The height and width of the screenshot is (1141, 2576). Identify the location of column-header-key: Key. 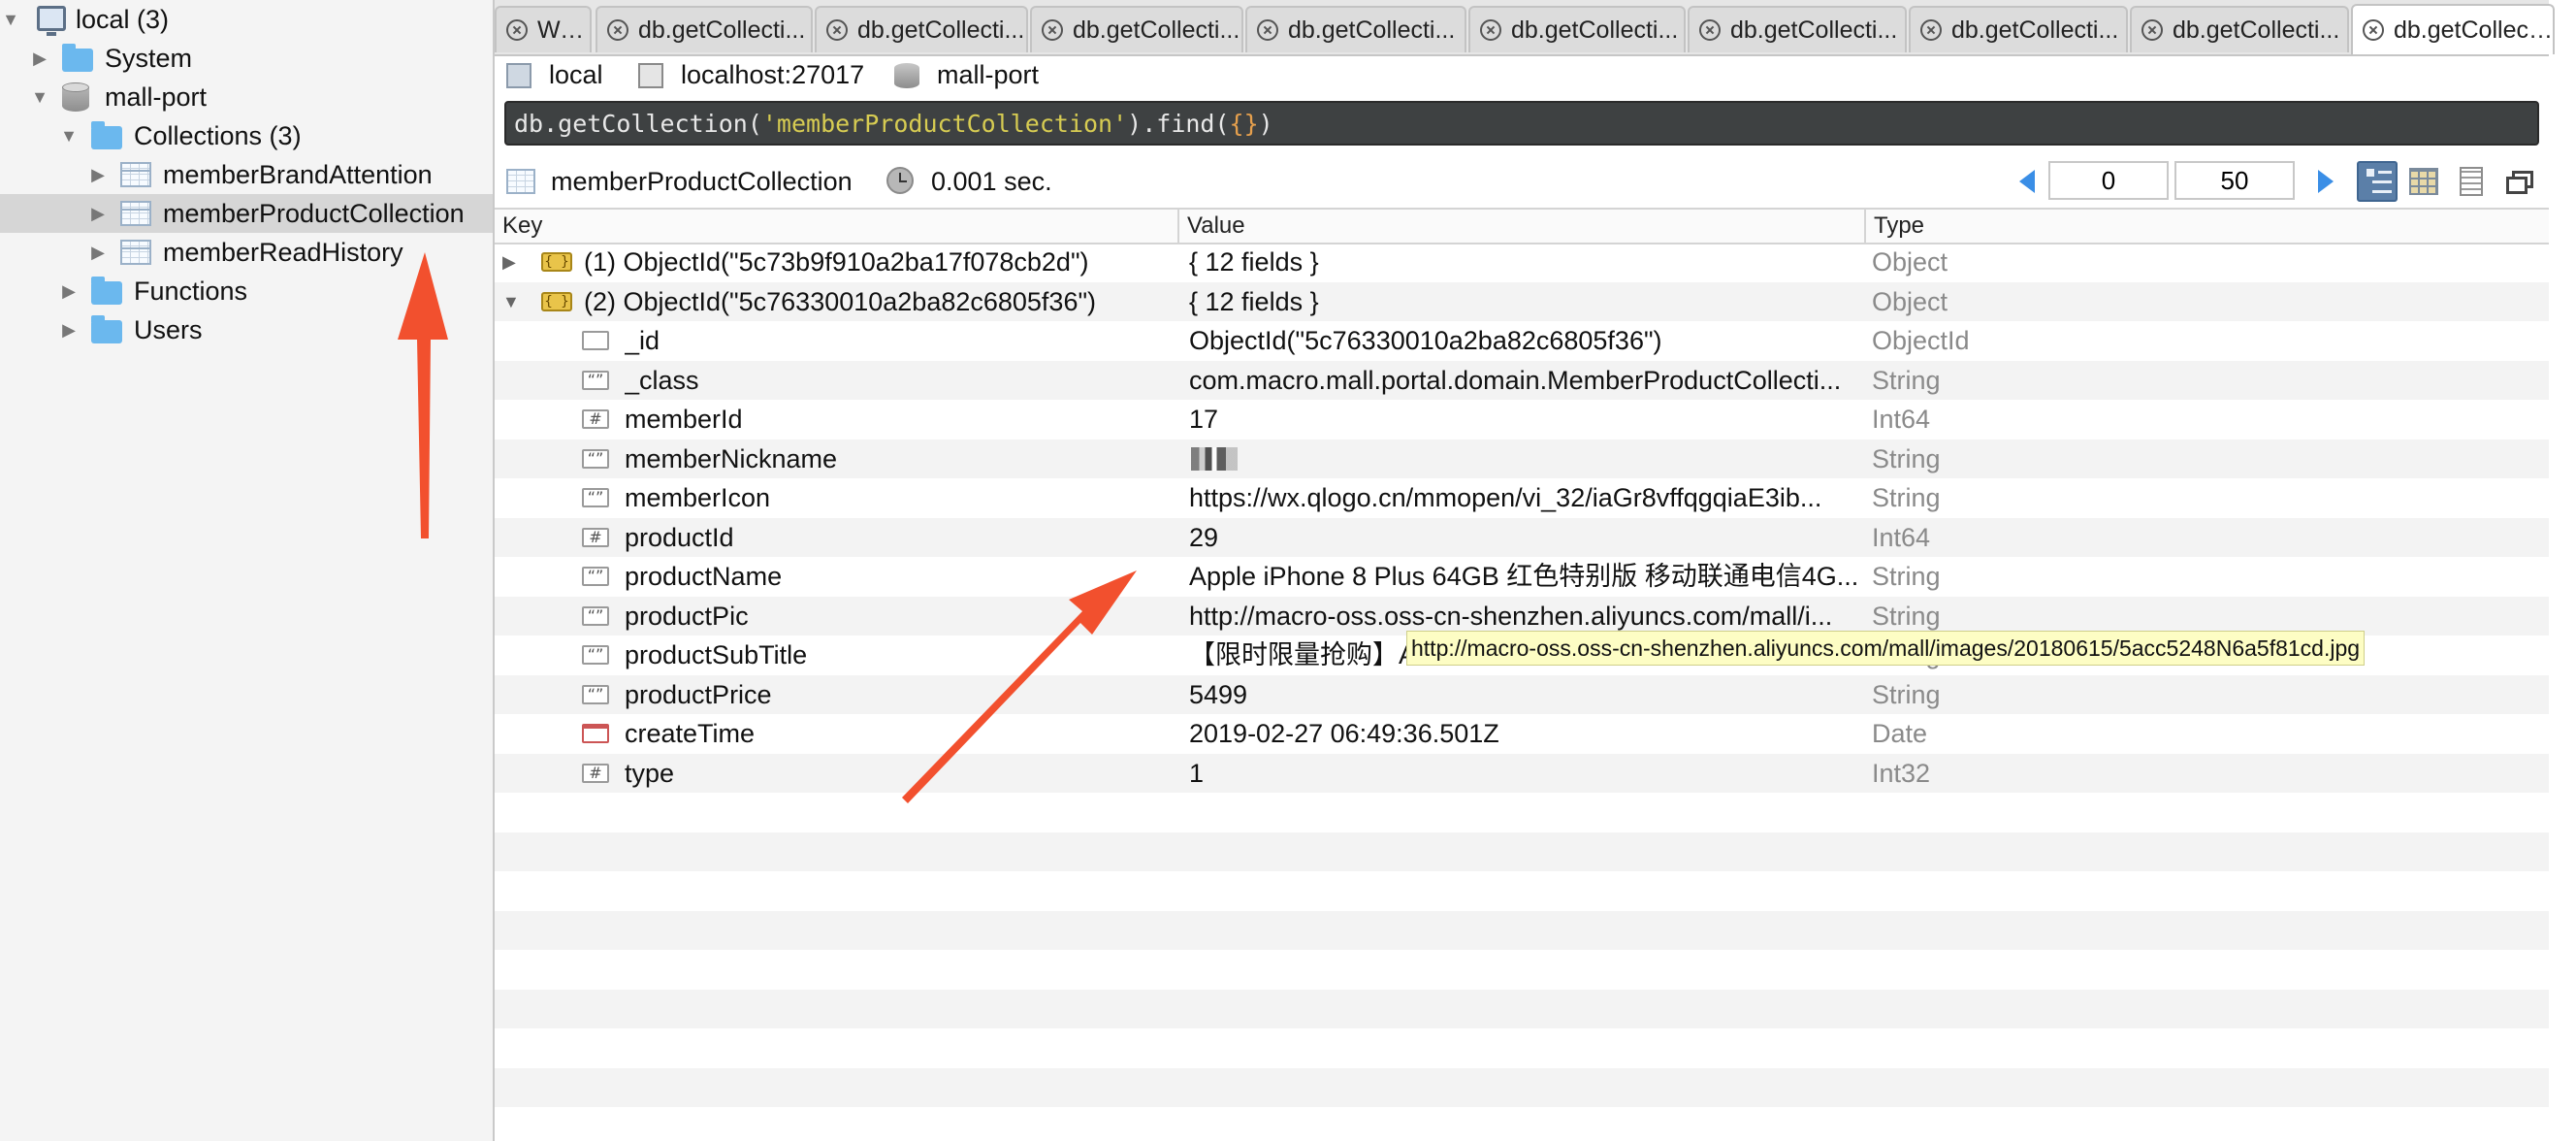
(837, 226).